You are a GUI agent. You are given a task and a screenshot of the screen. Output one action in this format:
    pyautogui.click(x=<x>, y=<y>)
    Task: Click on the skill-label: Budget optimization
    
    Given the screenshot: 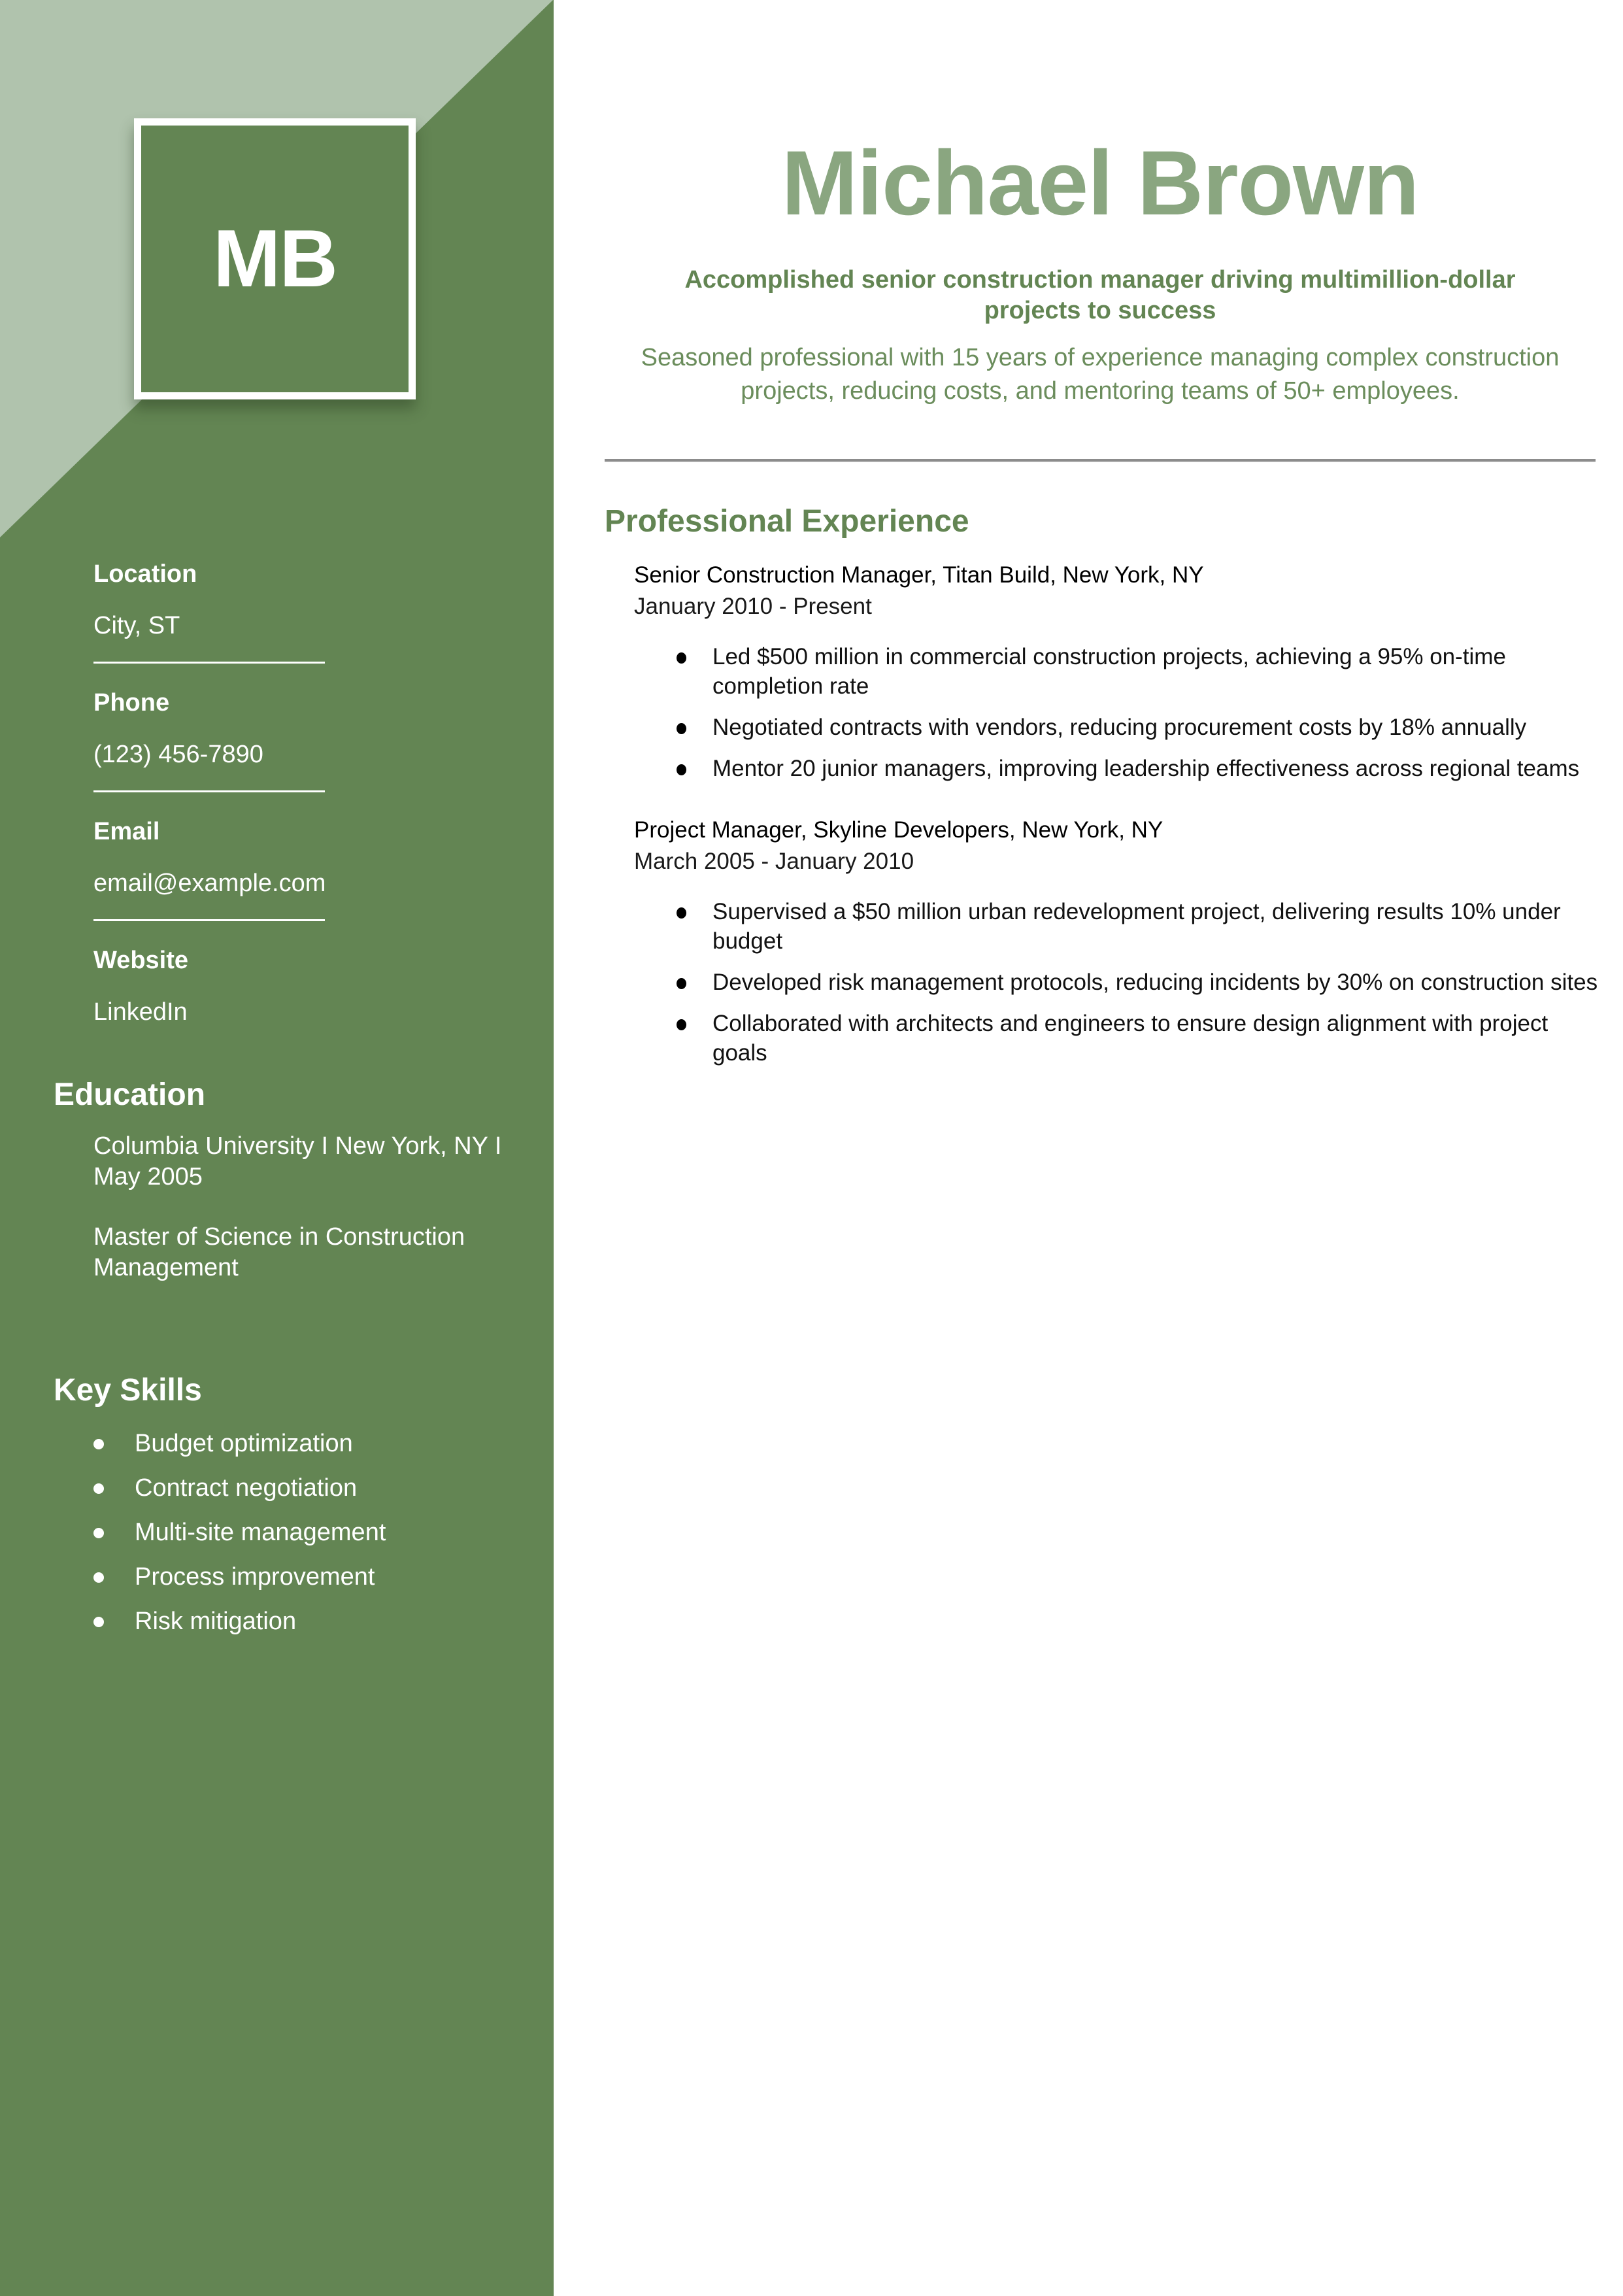 What is the action you would take?
    pyautogui.click(x=244, y=1443)
    